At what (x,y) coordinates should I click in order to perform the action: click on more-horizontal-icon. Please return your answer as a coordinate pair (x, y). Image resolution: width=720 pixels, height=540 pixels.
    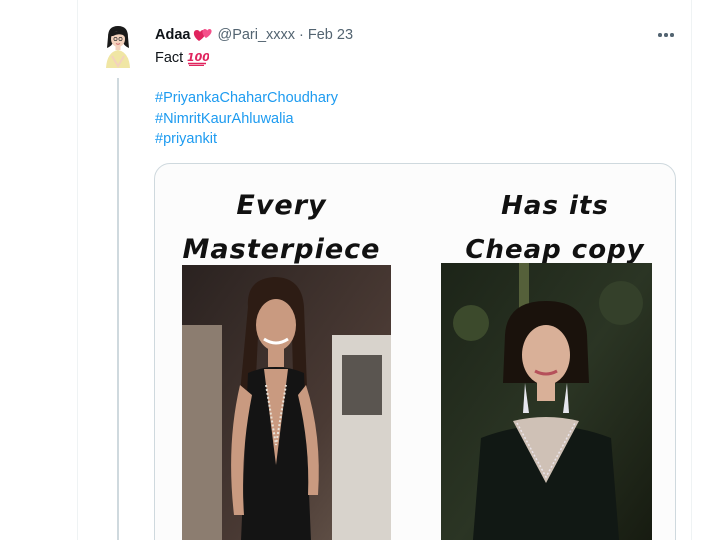
    Looking at the image, I should click on (666, 35).